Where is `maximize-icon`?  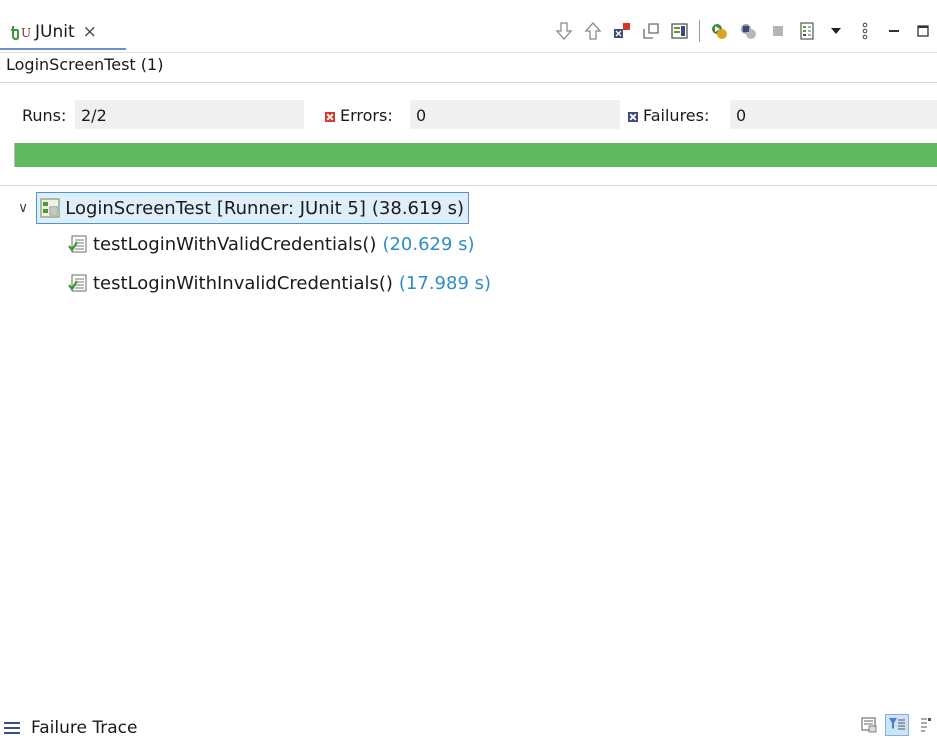
maximize-icon is located at coordinates (922, 31).